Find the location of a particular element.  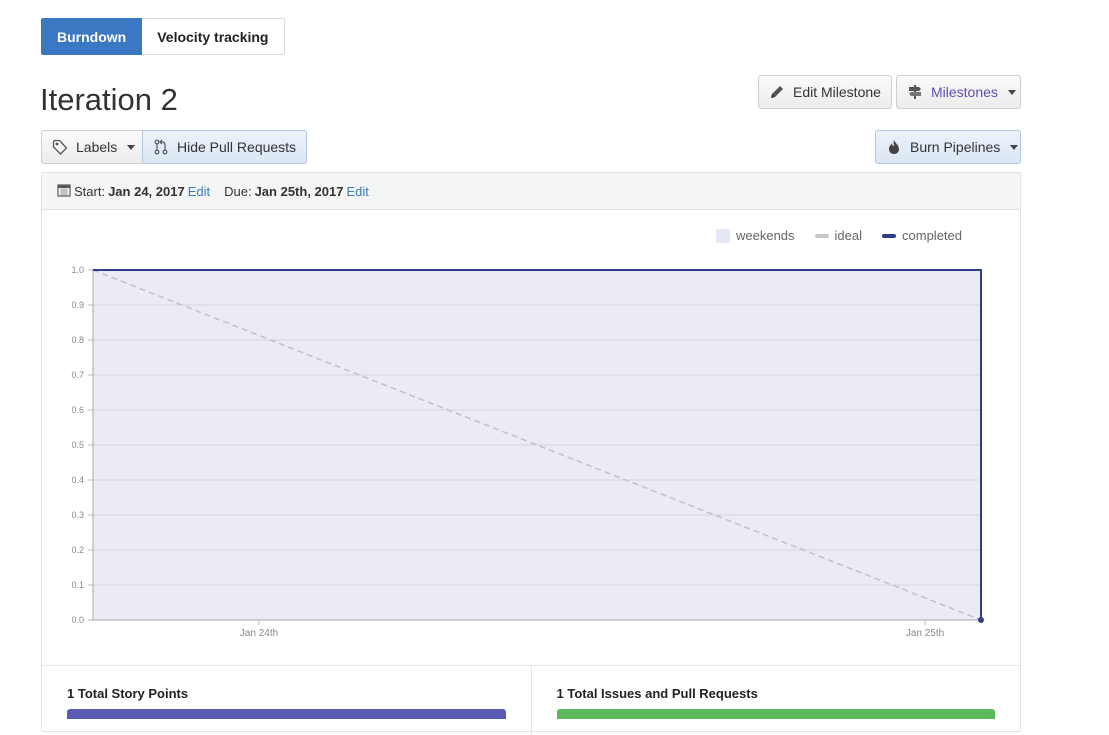

y-tick-label: 1.0 is located at coordinates (77, 270).